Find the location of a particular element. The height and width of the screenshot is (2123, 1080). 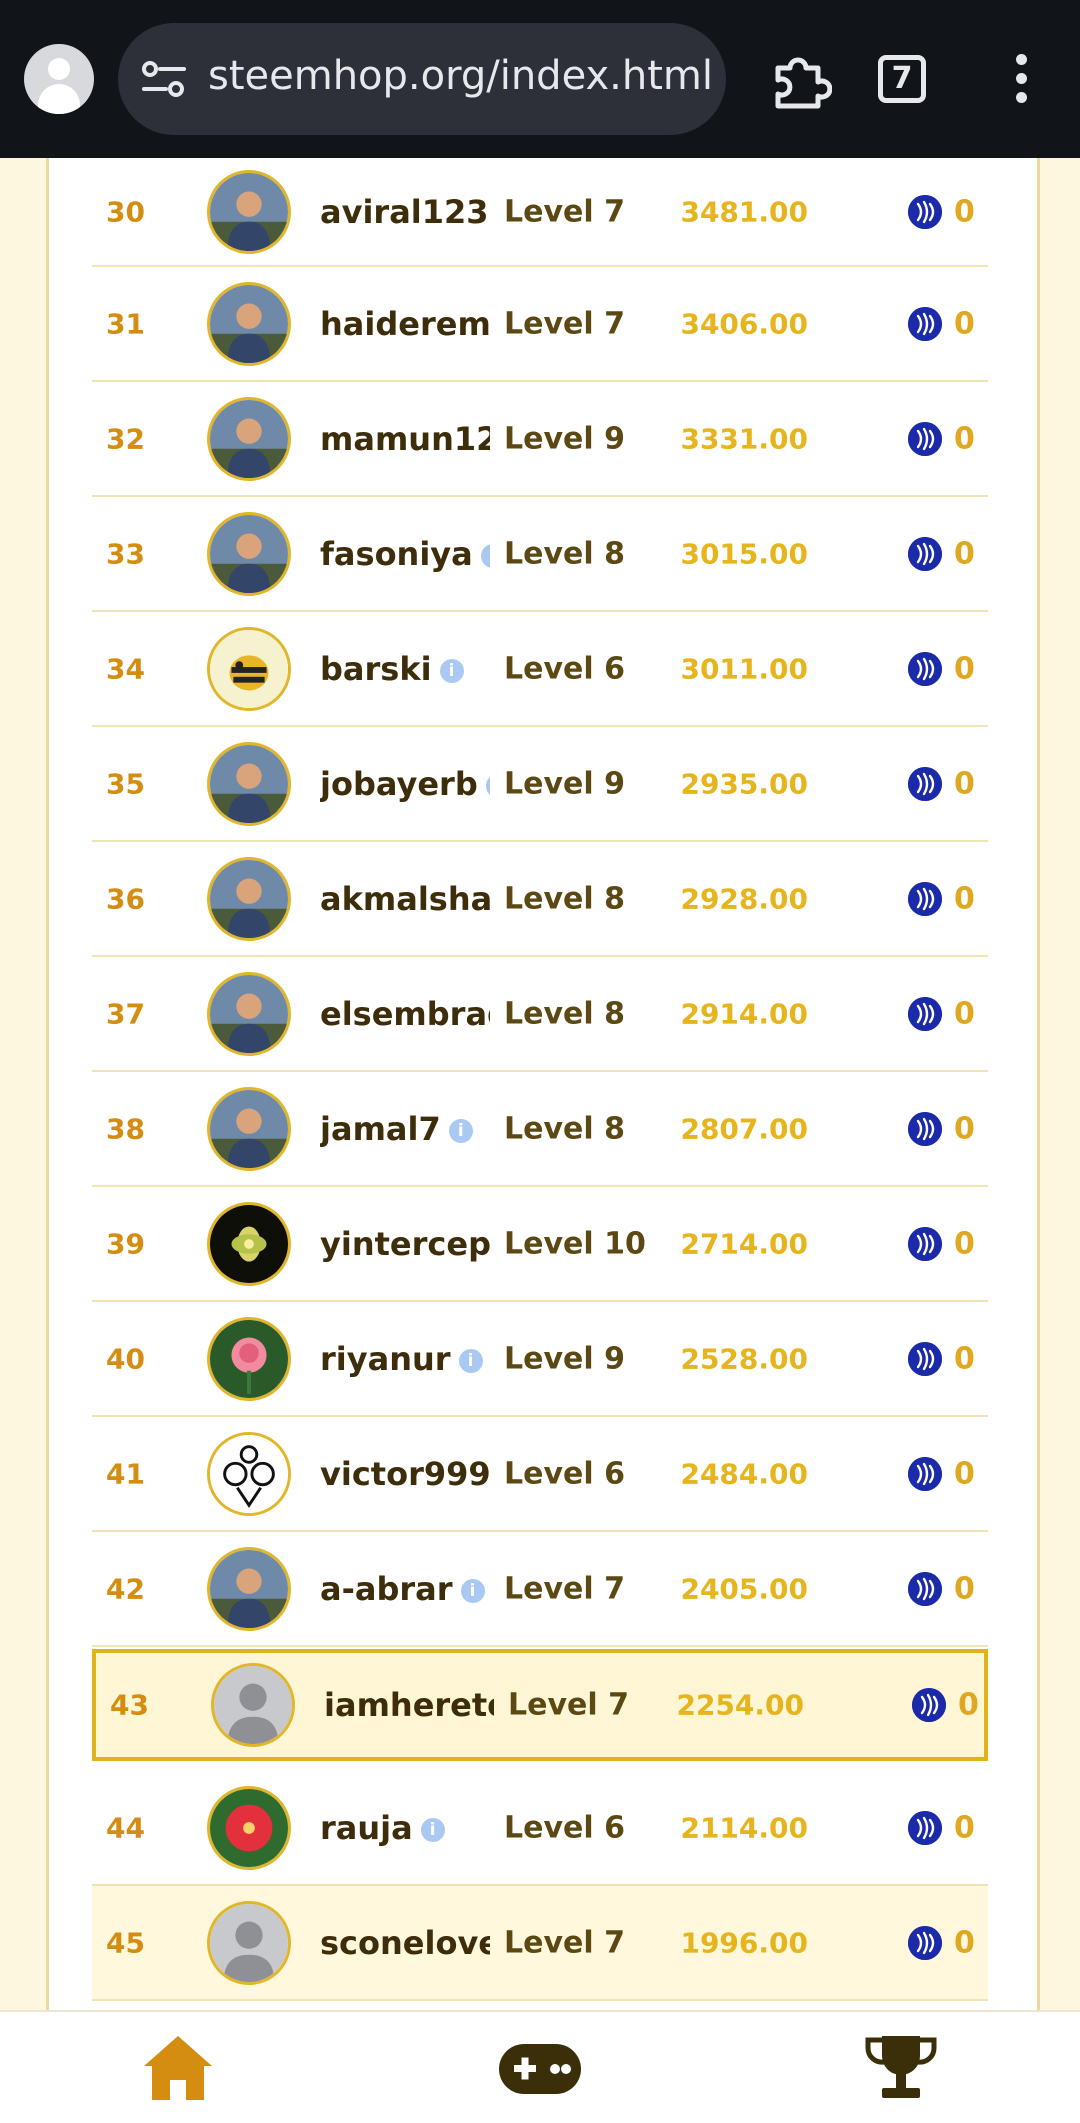

username-text: elsembrad is located at coordinates (405, 1014).